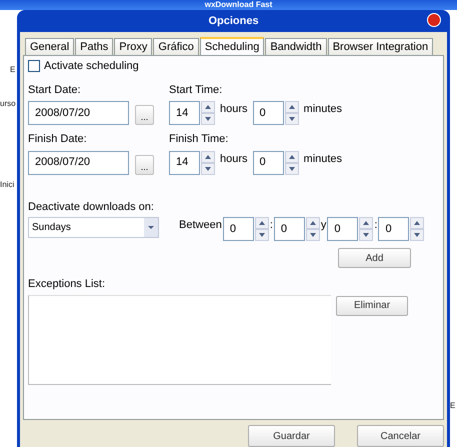  I want to click on tab: General, so click(49, 46).